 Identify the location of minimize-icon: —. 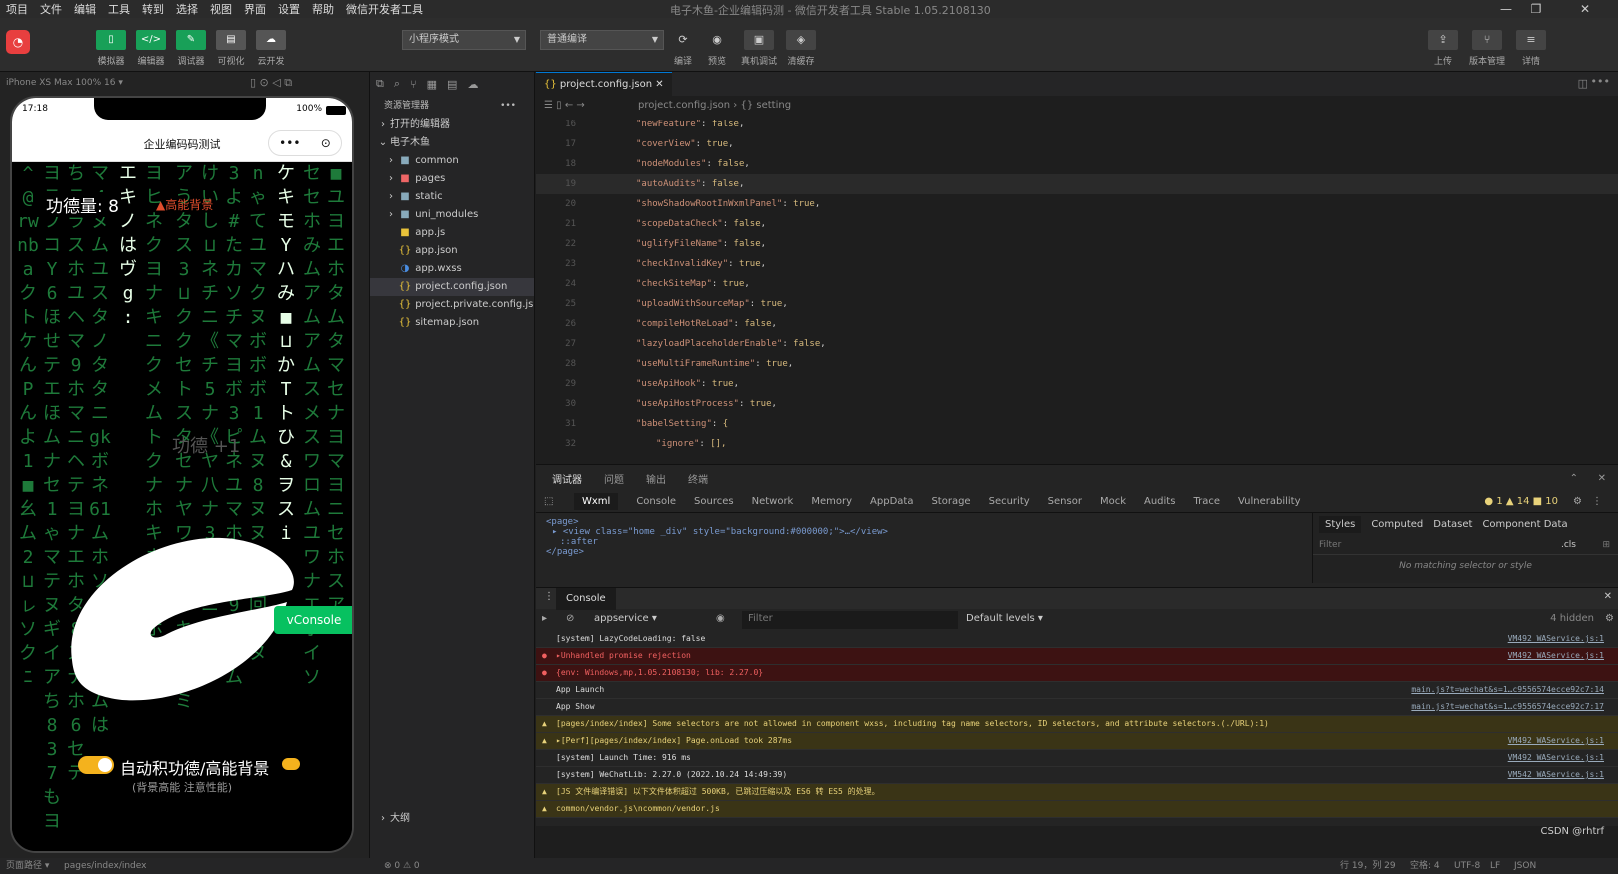
(1506, 9).